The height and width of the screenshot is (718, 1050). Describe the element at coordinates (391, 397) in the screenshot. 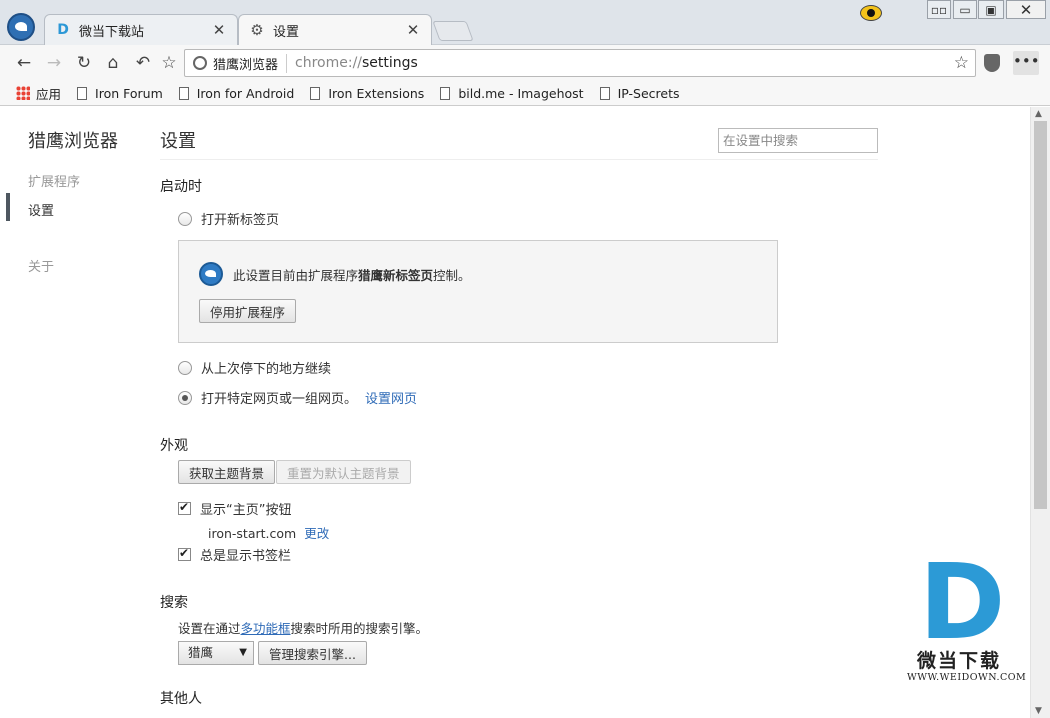

I see `set-pages-link: 设置网页` at that location.